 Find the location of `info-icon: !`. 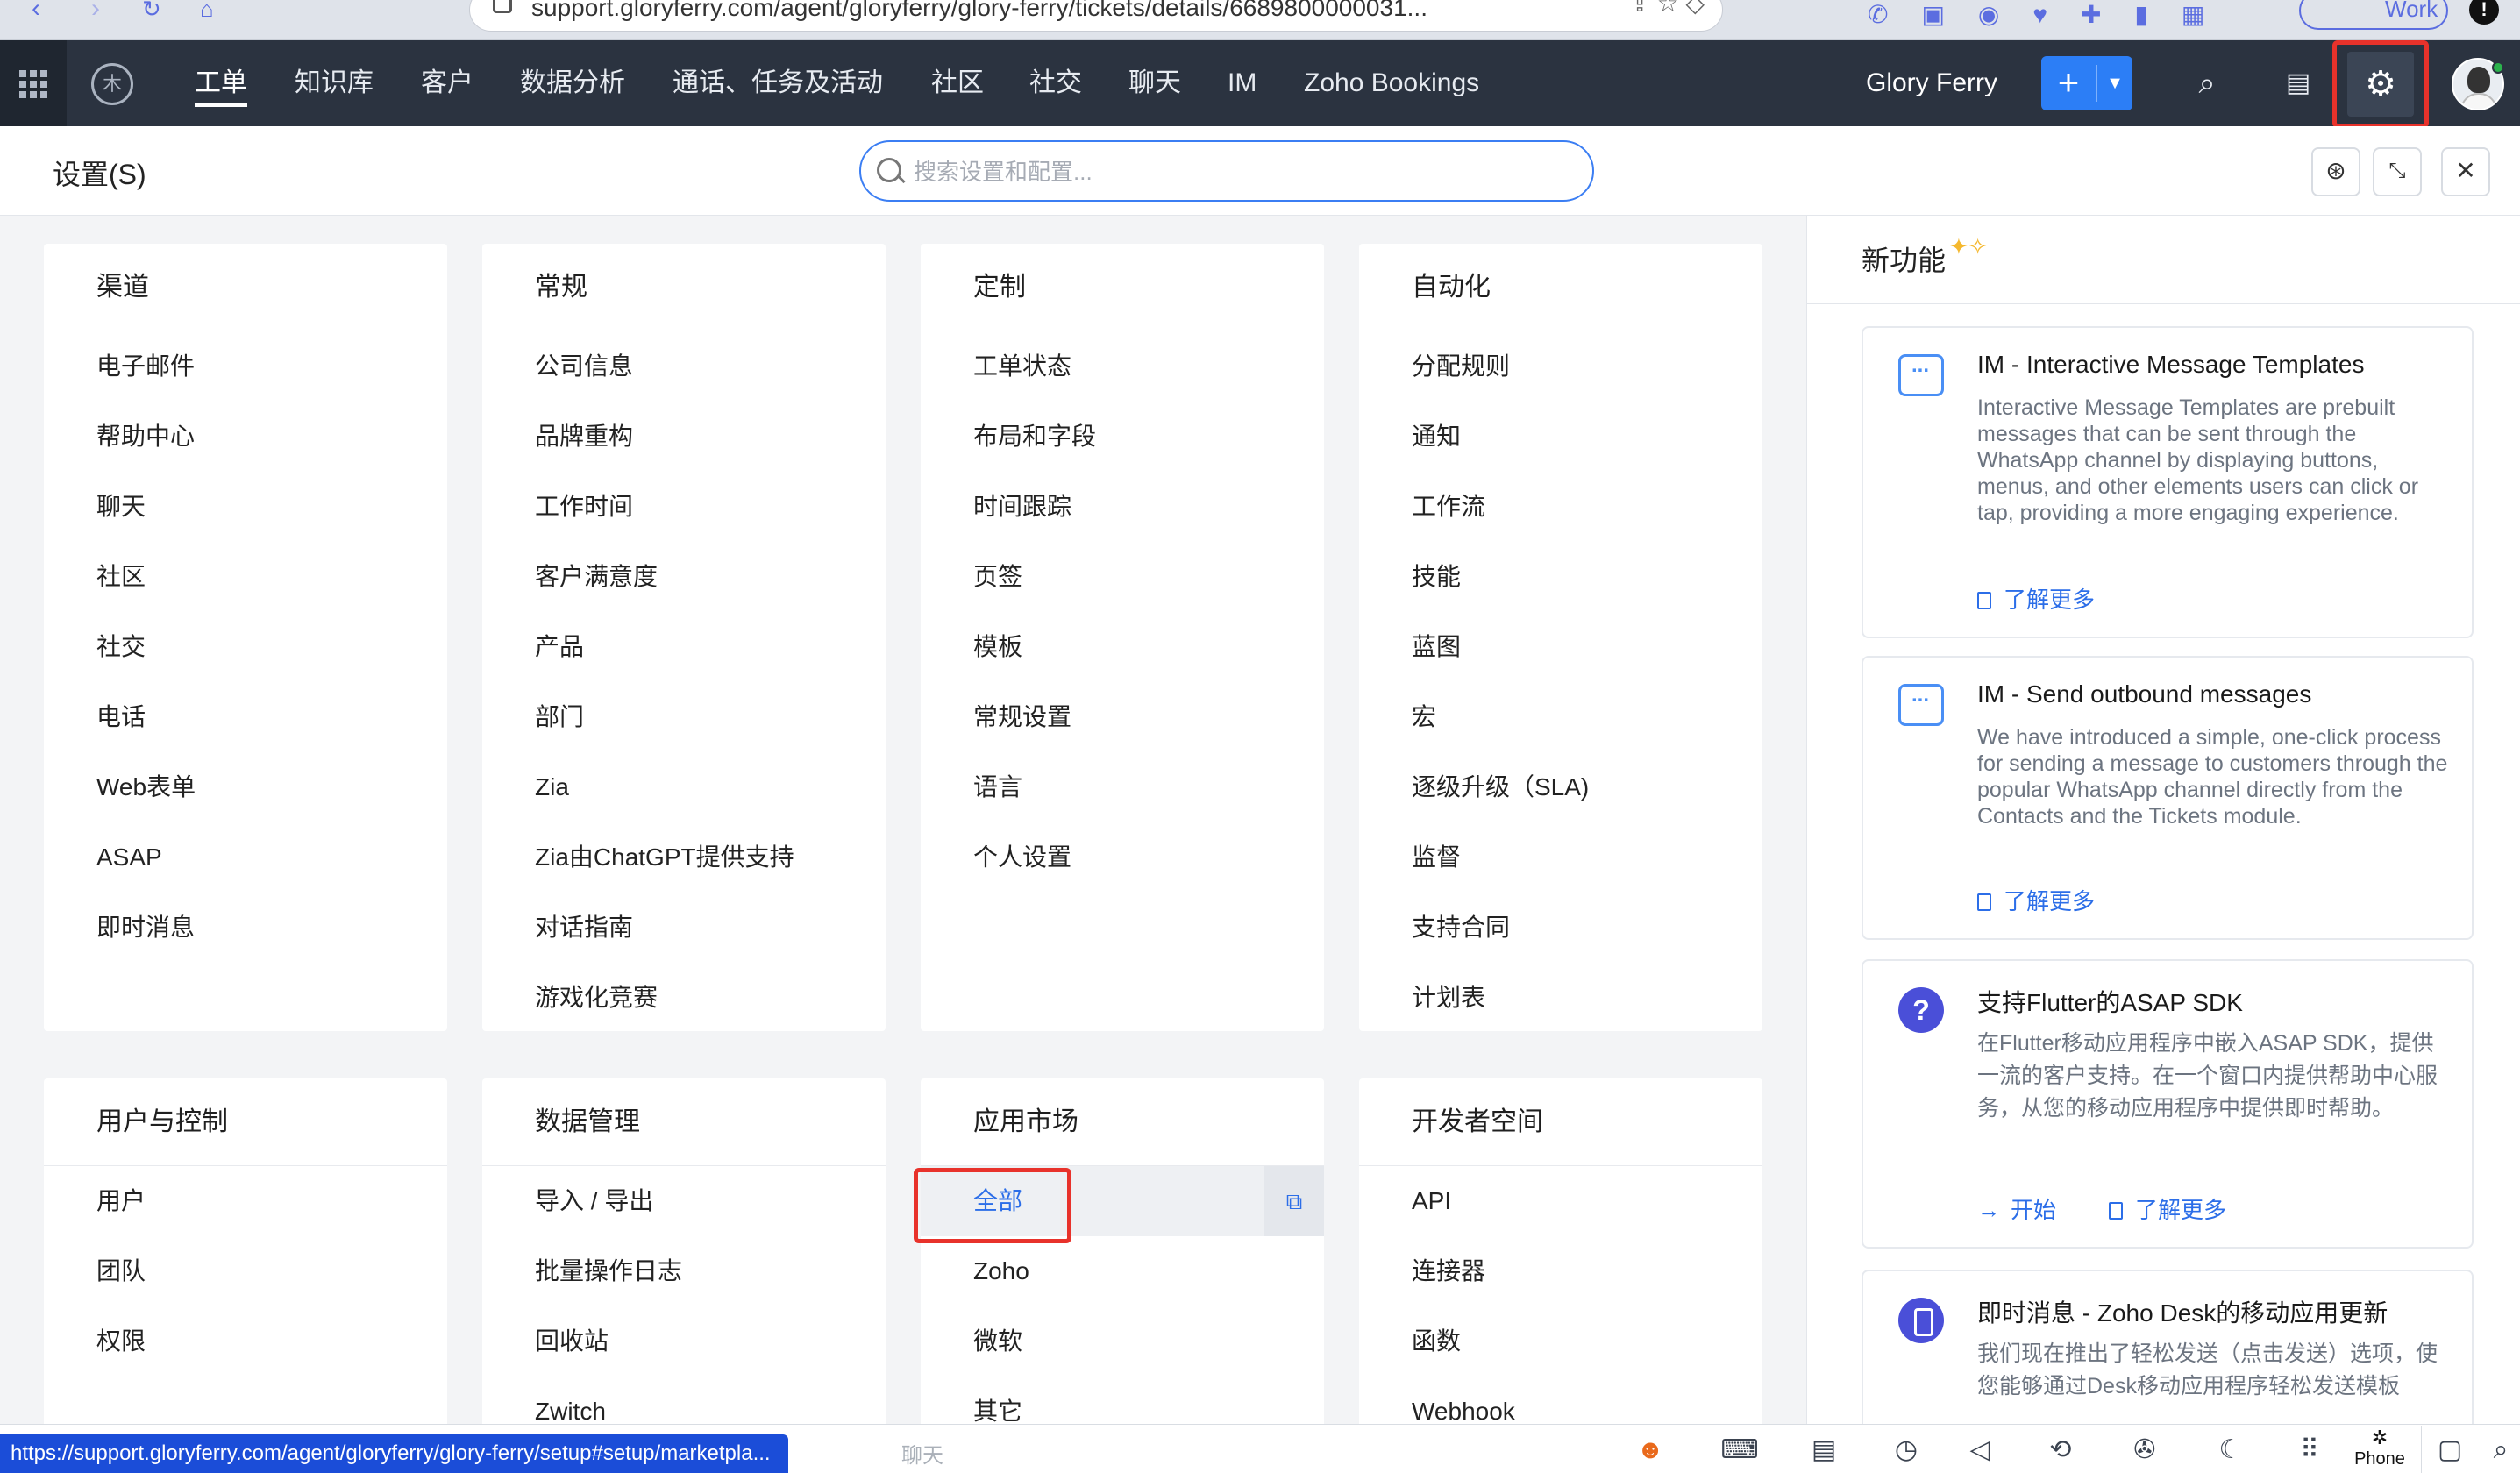

info-icon: ! is located at coordinates (2484, 12).